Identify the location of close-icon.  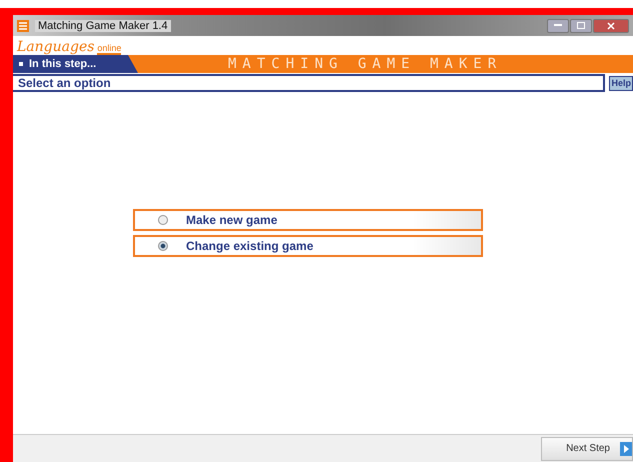
(611, 26).